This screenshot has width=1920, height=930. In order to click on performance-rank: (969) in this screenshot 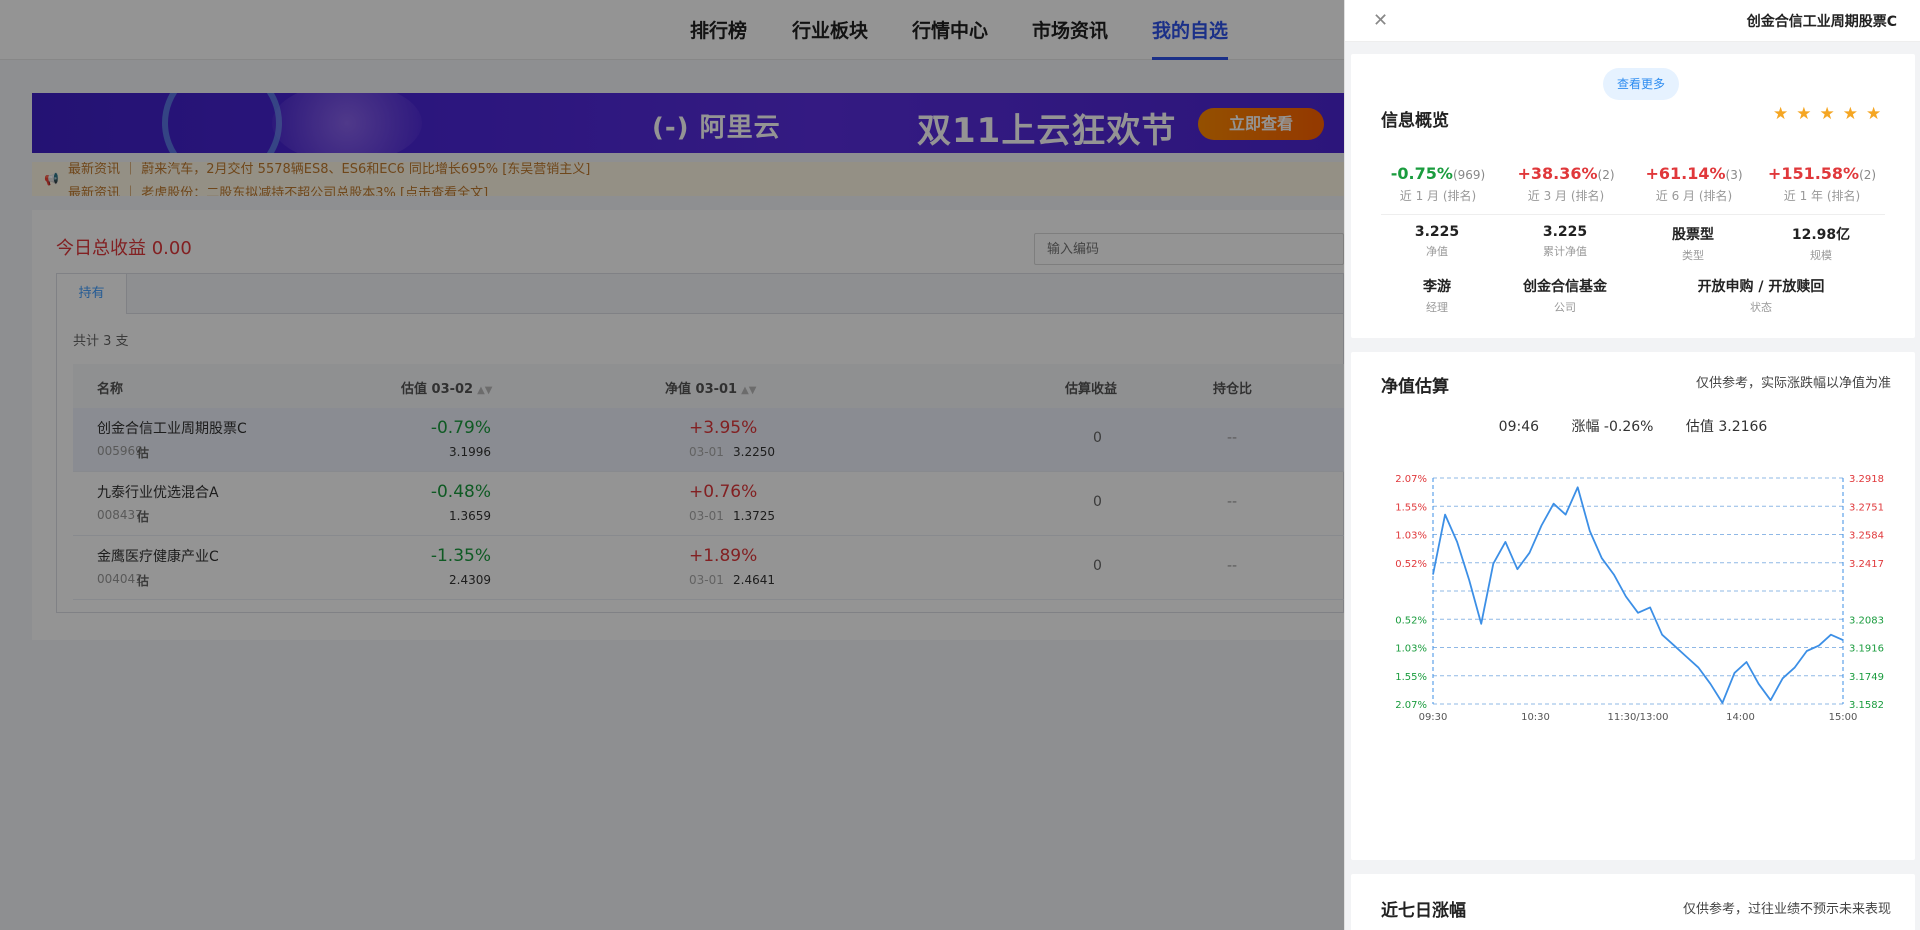, I will do `click(1469, 175)`.